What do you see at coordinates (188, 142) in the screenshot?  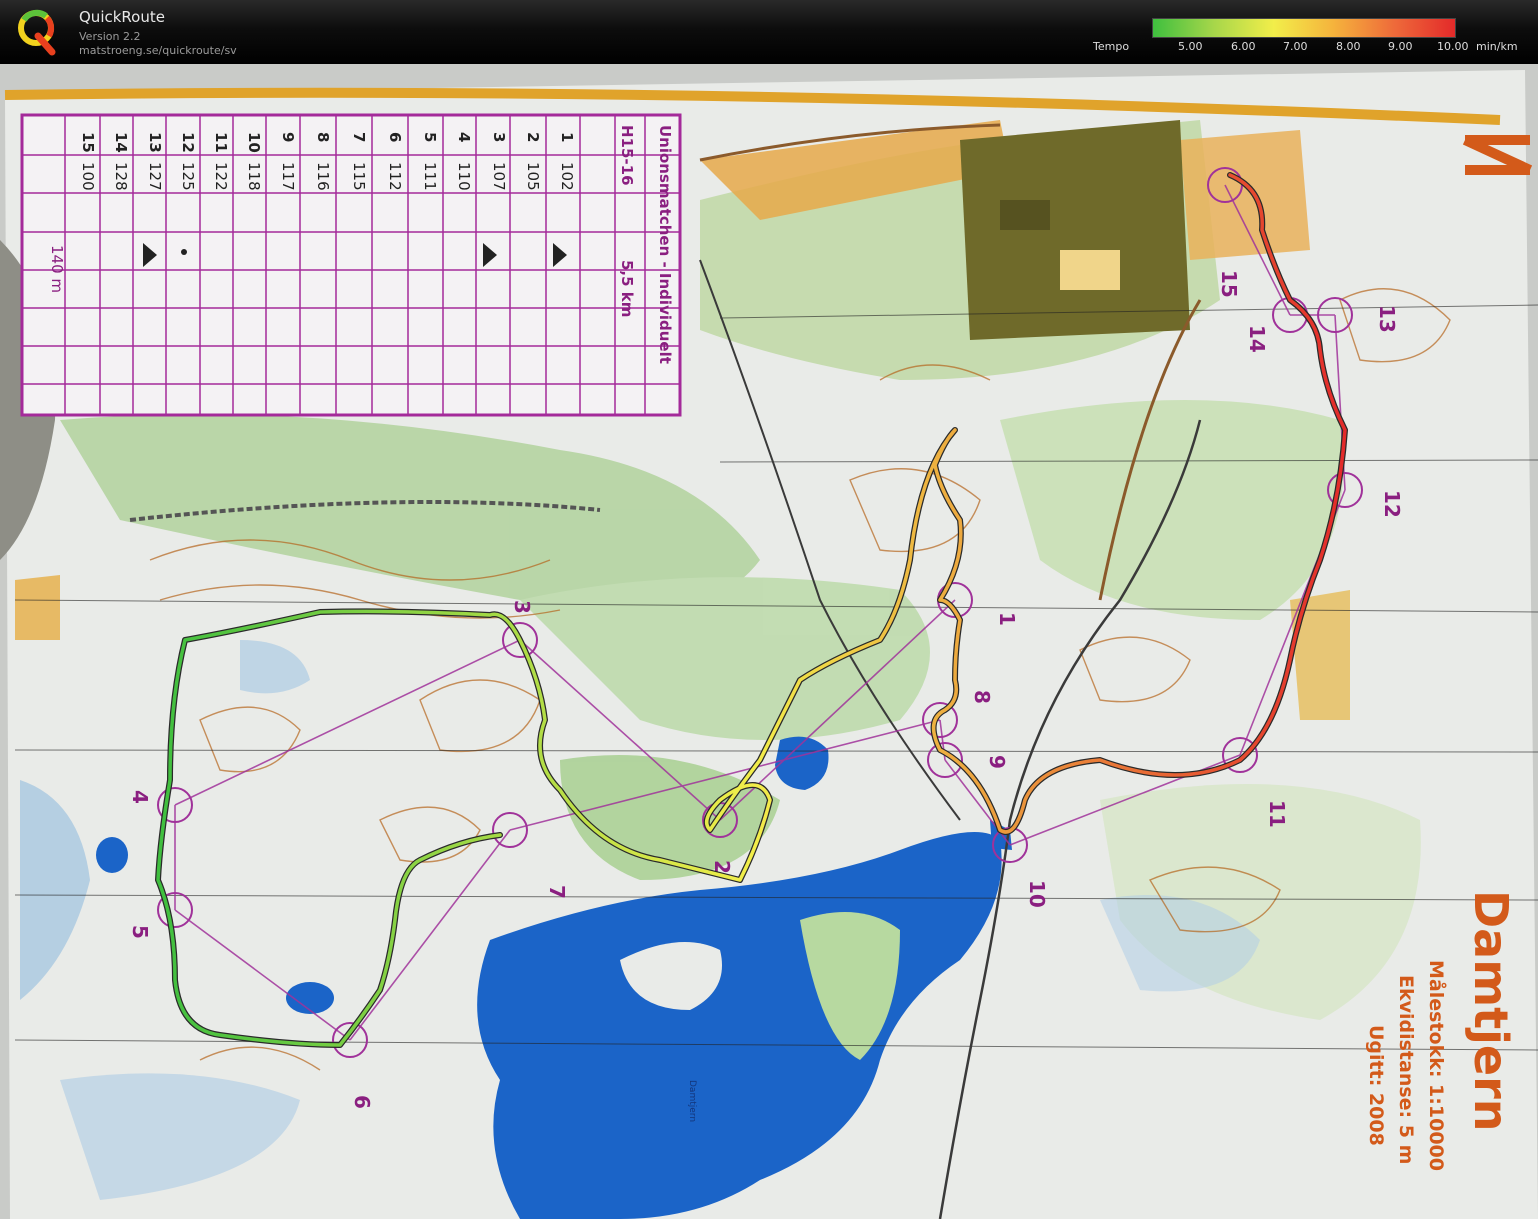 I see `card-row-number: 12` at bounding box center [188, 142].